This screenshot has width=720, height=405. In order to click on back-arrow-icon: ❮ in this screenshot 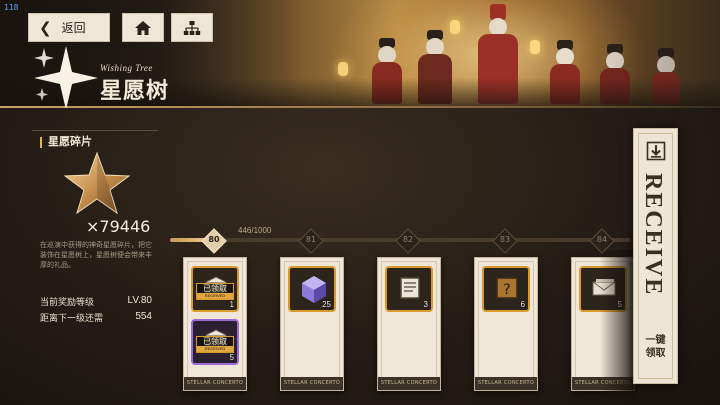, I will do `click(45, 28)`.